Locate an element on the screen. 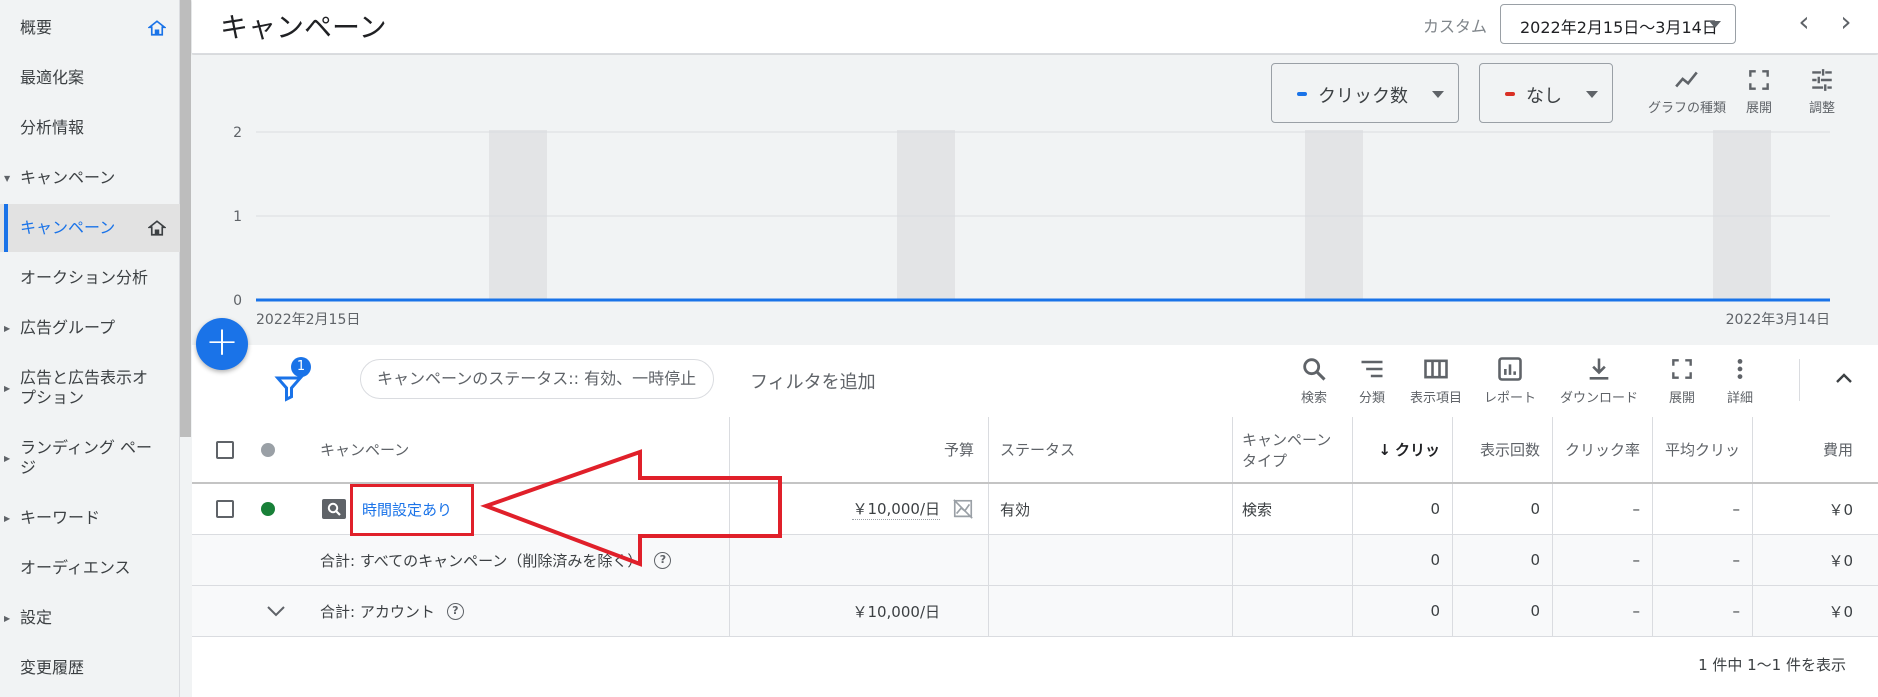 The height and width of the screenshot is (697, 1878). sidebar-item-label: 設定 is located at coordinates (36, 617).